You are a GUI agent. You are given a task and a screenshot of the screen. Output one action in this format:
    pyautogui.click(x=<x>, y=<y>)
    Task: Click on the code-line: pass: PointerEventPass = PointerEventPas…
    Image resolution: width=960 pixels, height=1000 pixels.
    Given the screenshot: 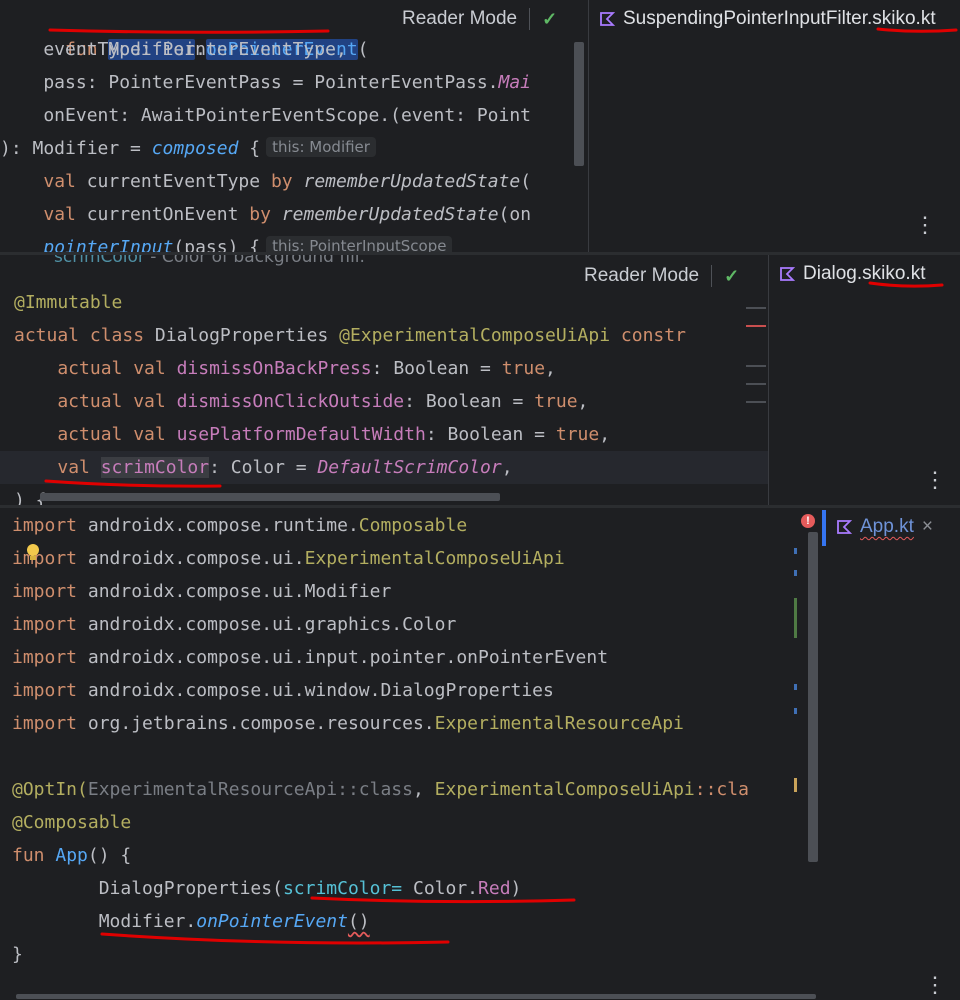 What is the action you would take?
    pyautogui.click(x=266, y=82)
    